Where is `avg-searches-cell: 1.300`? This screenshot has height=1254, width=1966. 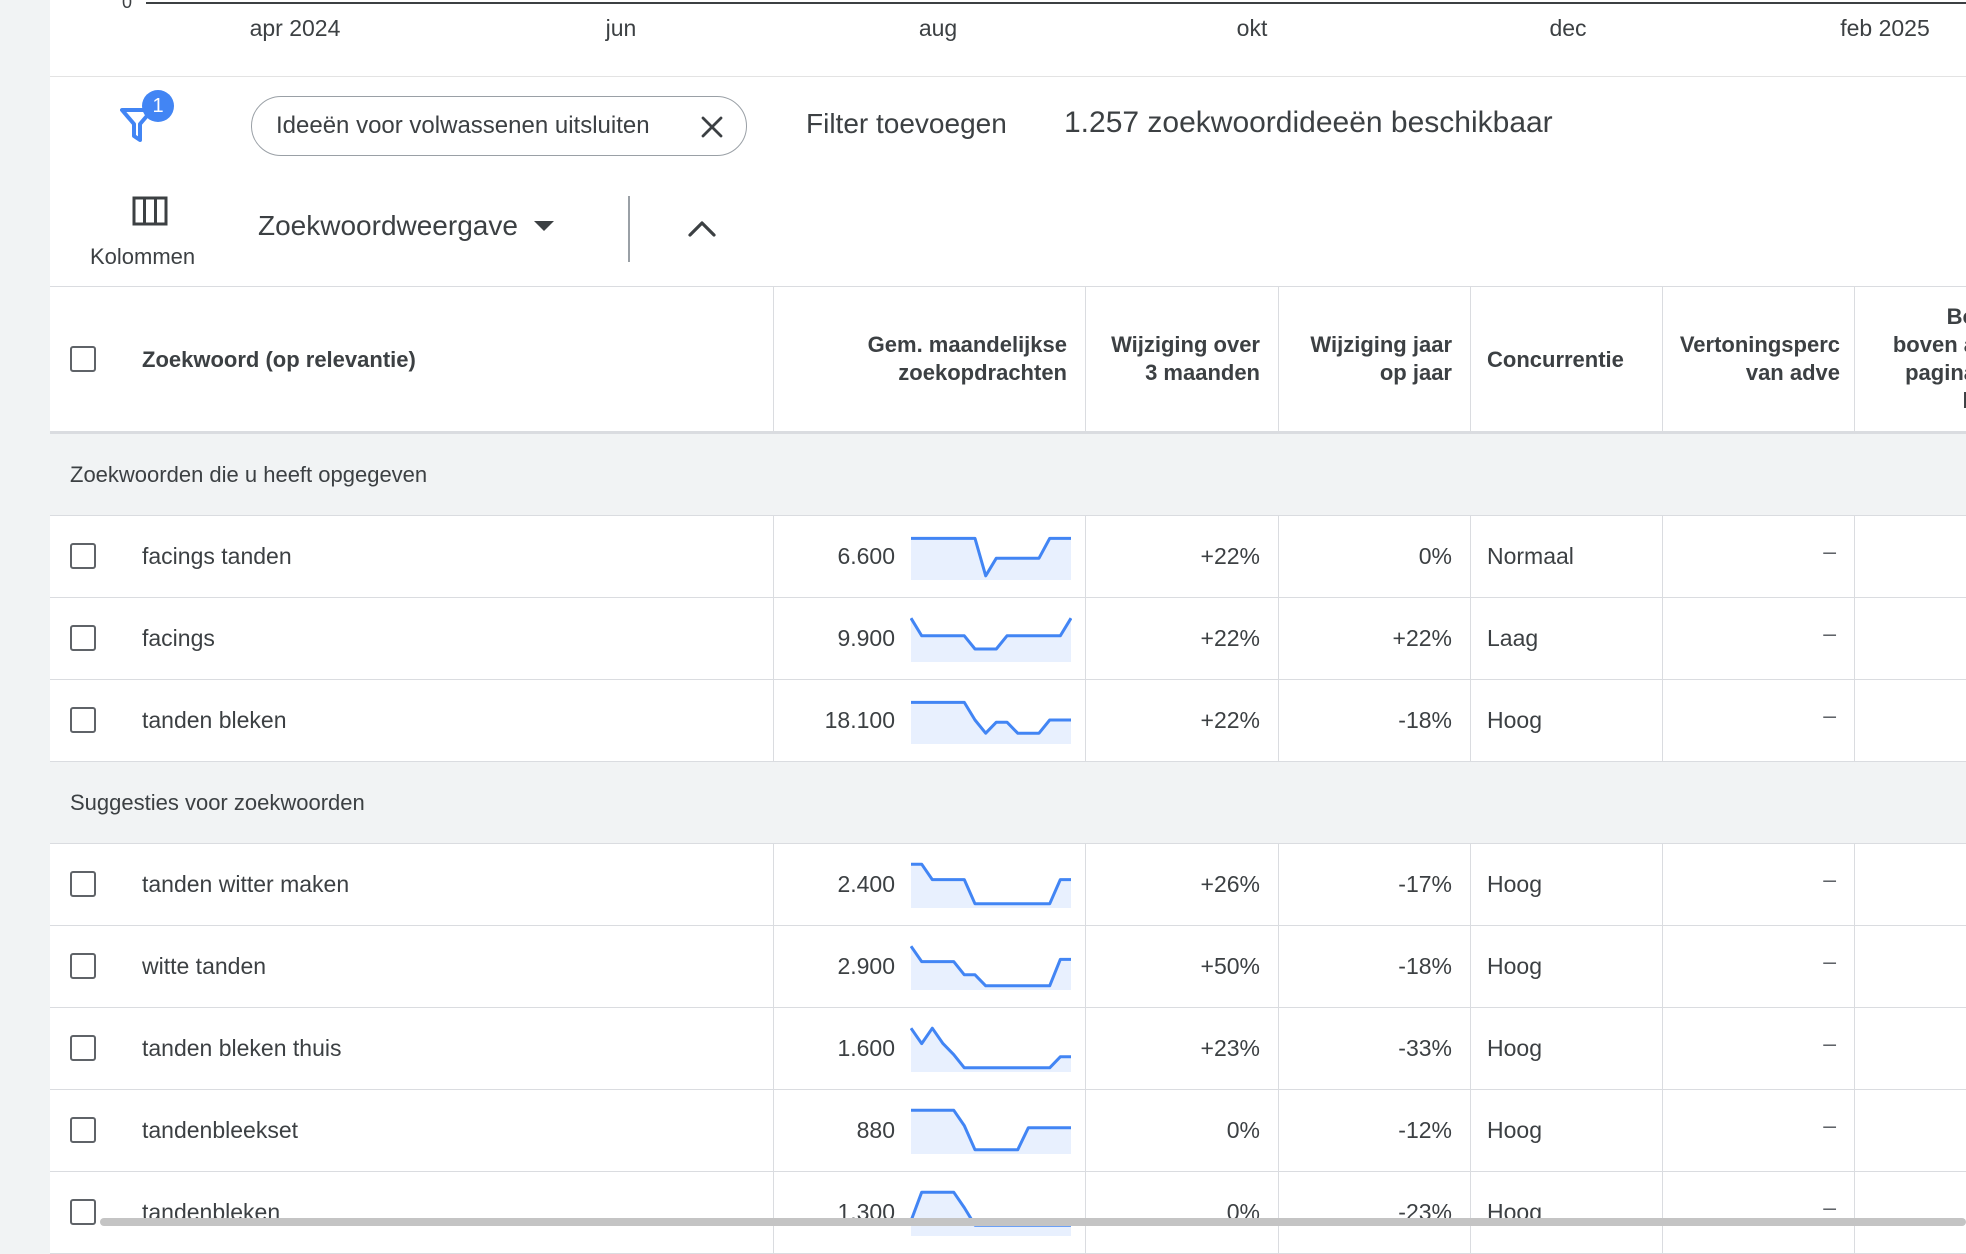
avg-searches-cell: 1.300 is located at coordinates (929, 1212).